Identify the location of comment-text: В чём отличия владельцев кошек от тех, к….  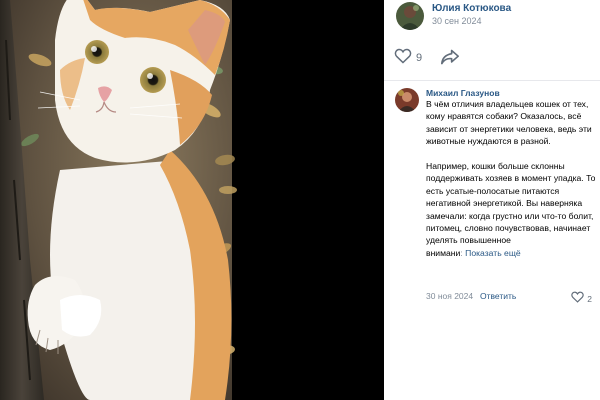
(511, 178).